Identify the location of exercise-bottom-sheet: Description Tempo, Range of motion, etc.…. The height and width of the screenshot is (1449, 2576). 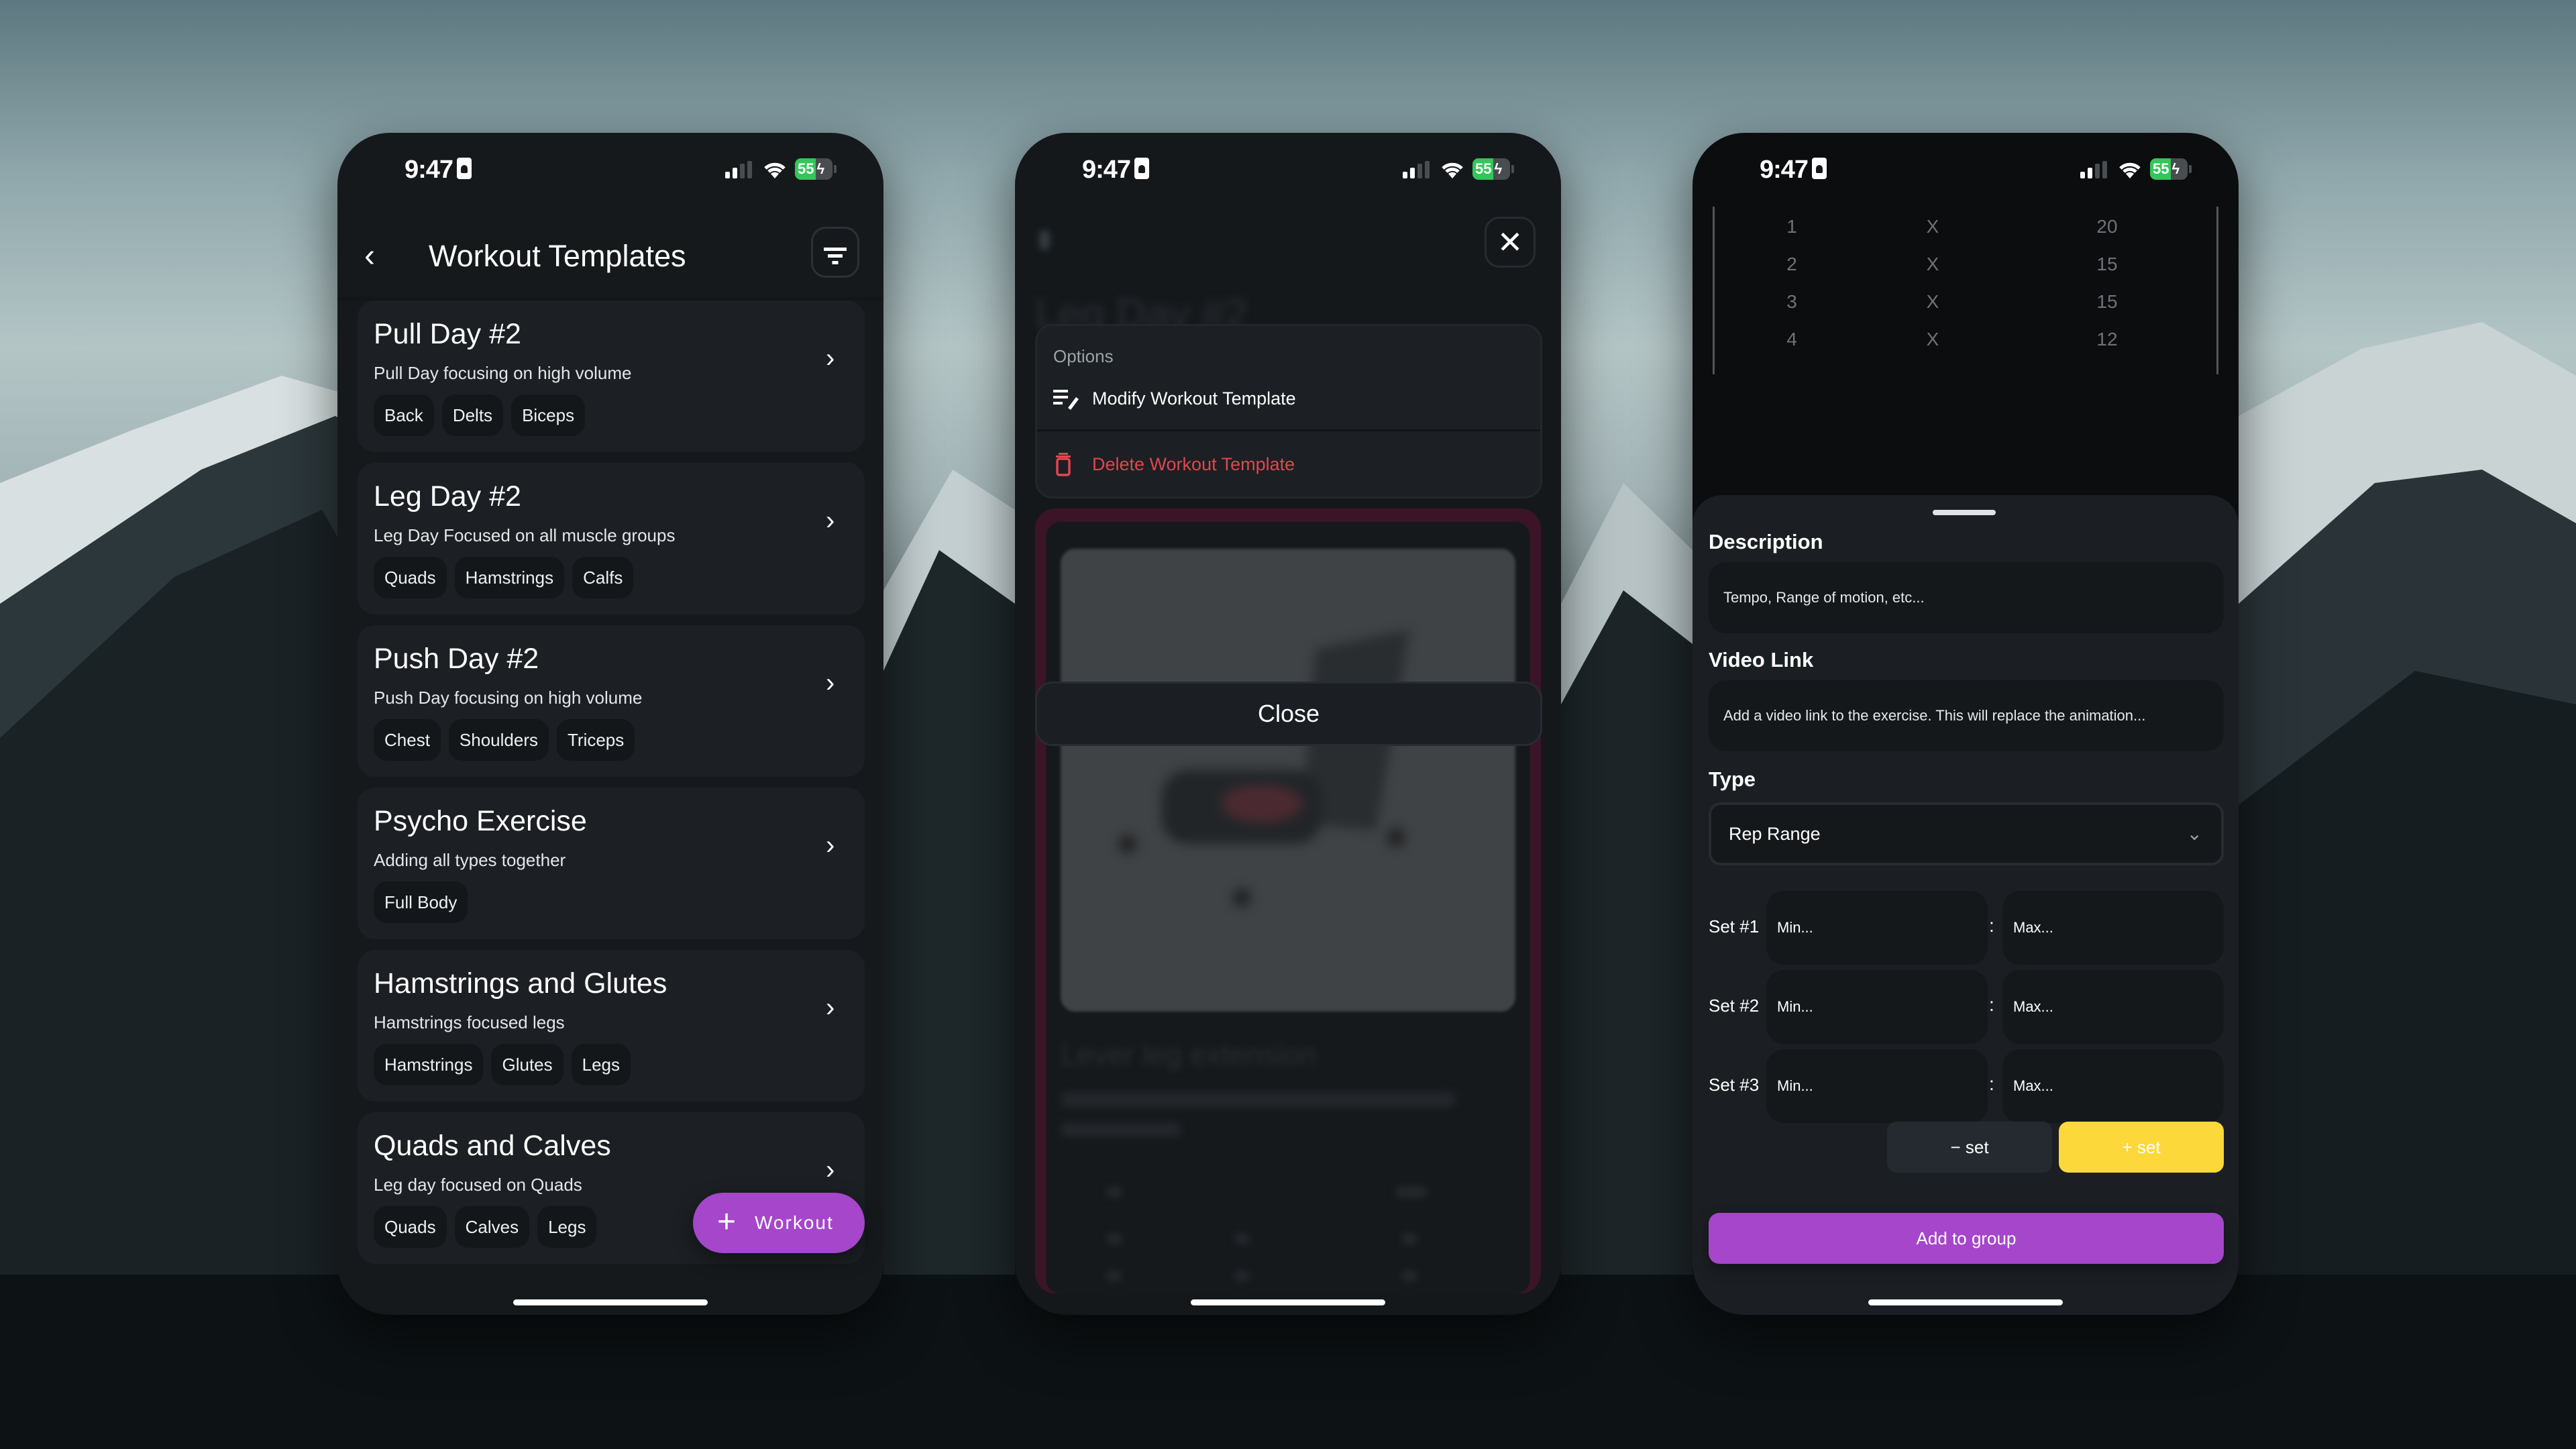
(1966, 905).